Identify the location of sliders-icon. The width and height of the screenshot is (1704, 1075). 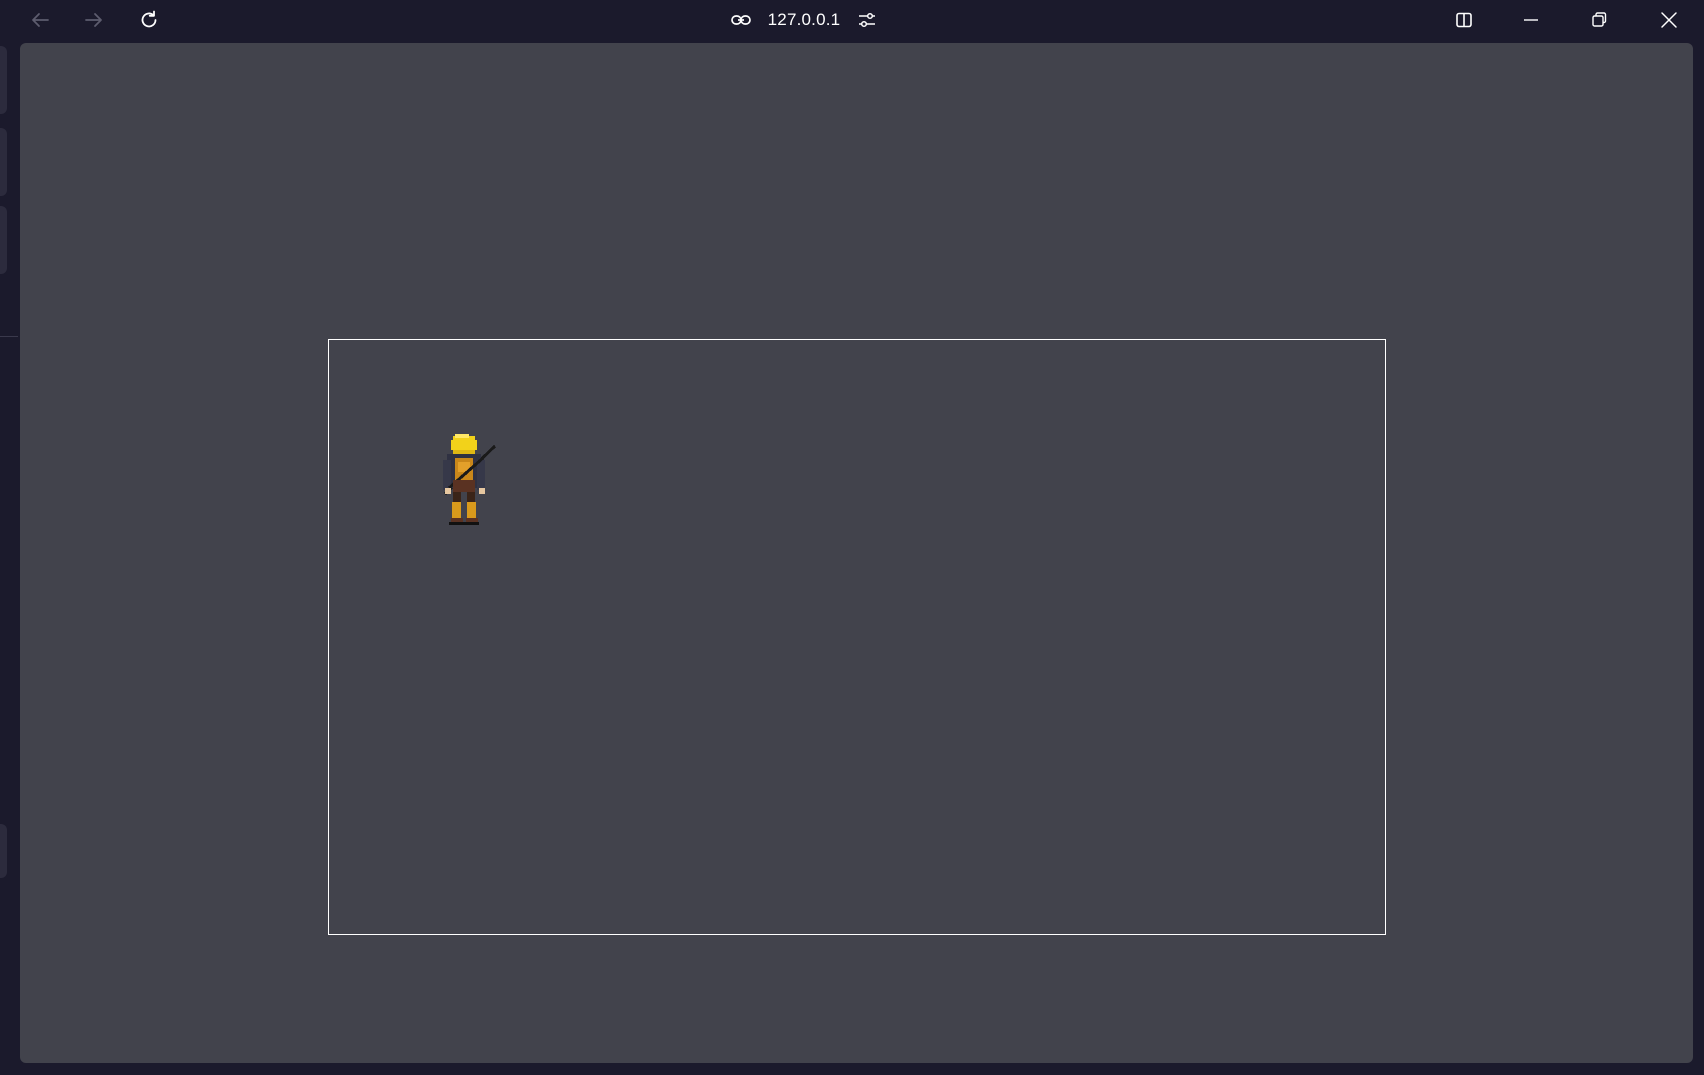
(867, 20).